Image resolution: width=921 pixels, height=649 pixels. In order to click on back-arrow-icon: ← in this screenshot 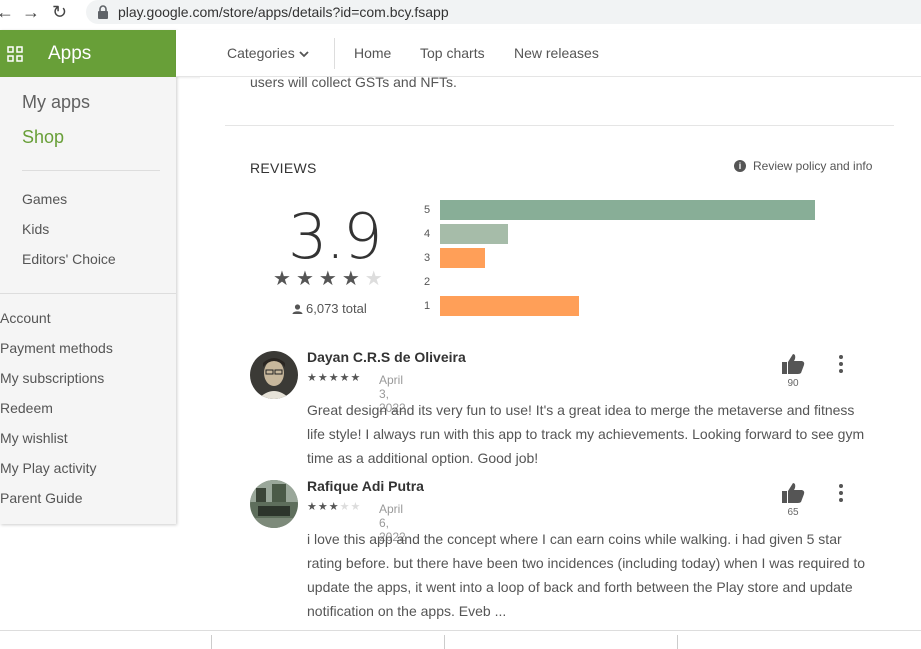, I will do `click(7, 12)`.